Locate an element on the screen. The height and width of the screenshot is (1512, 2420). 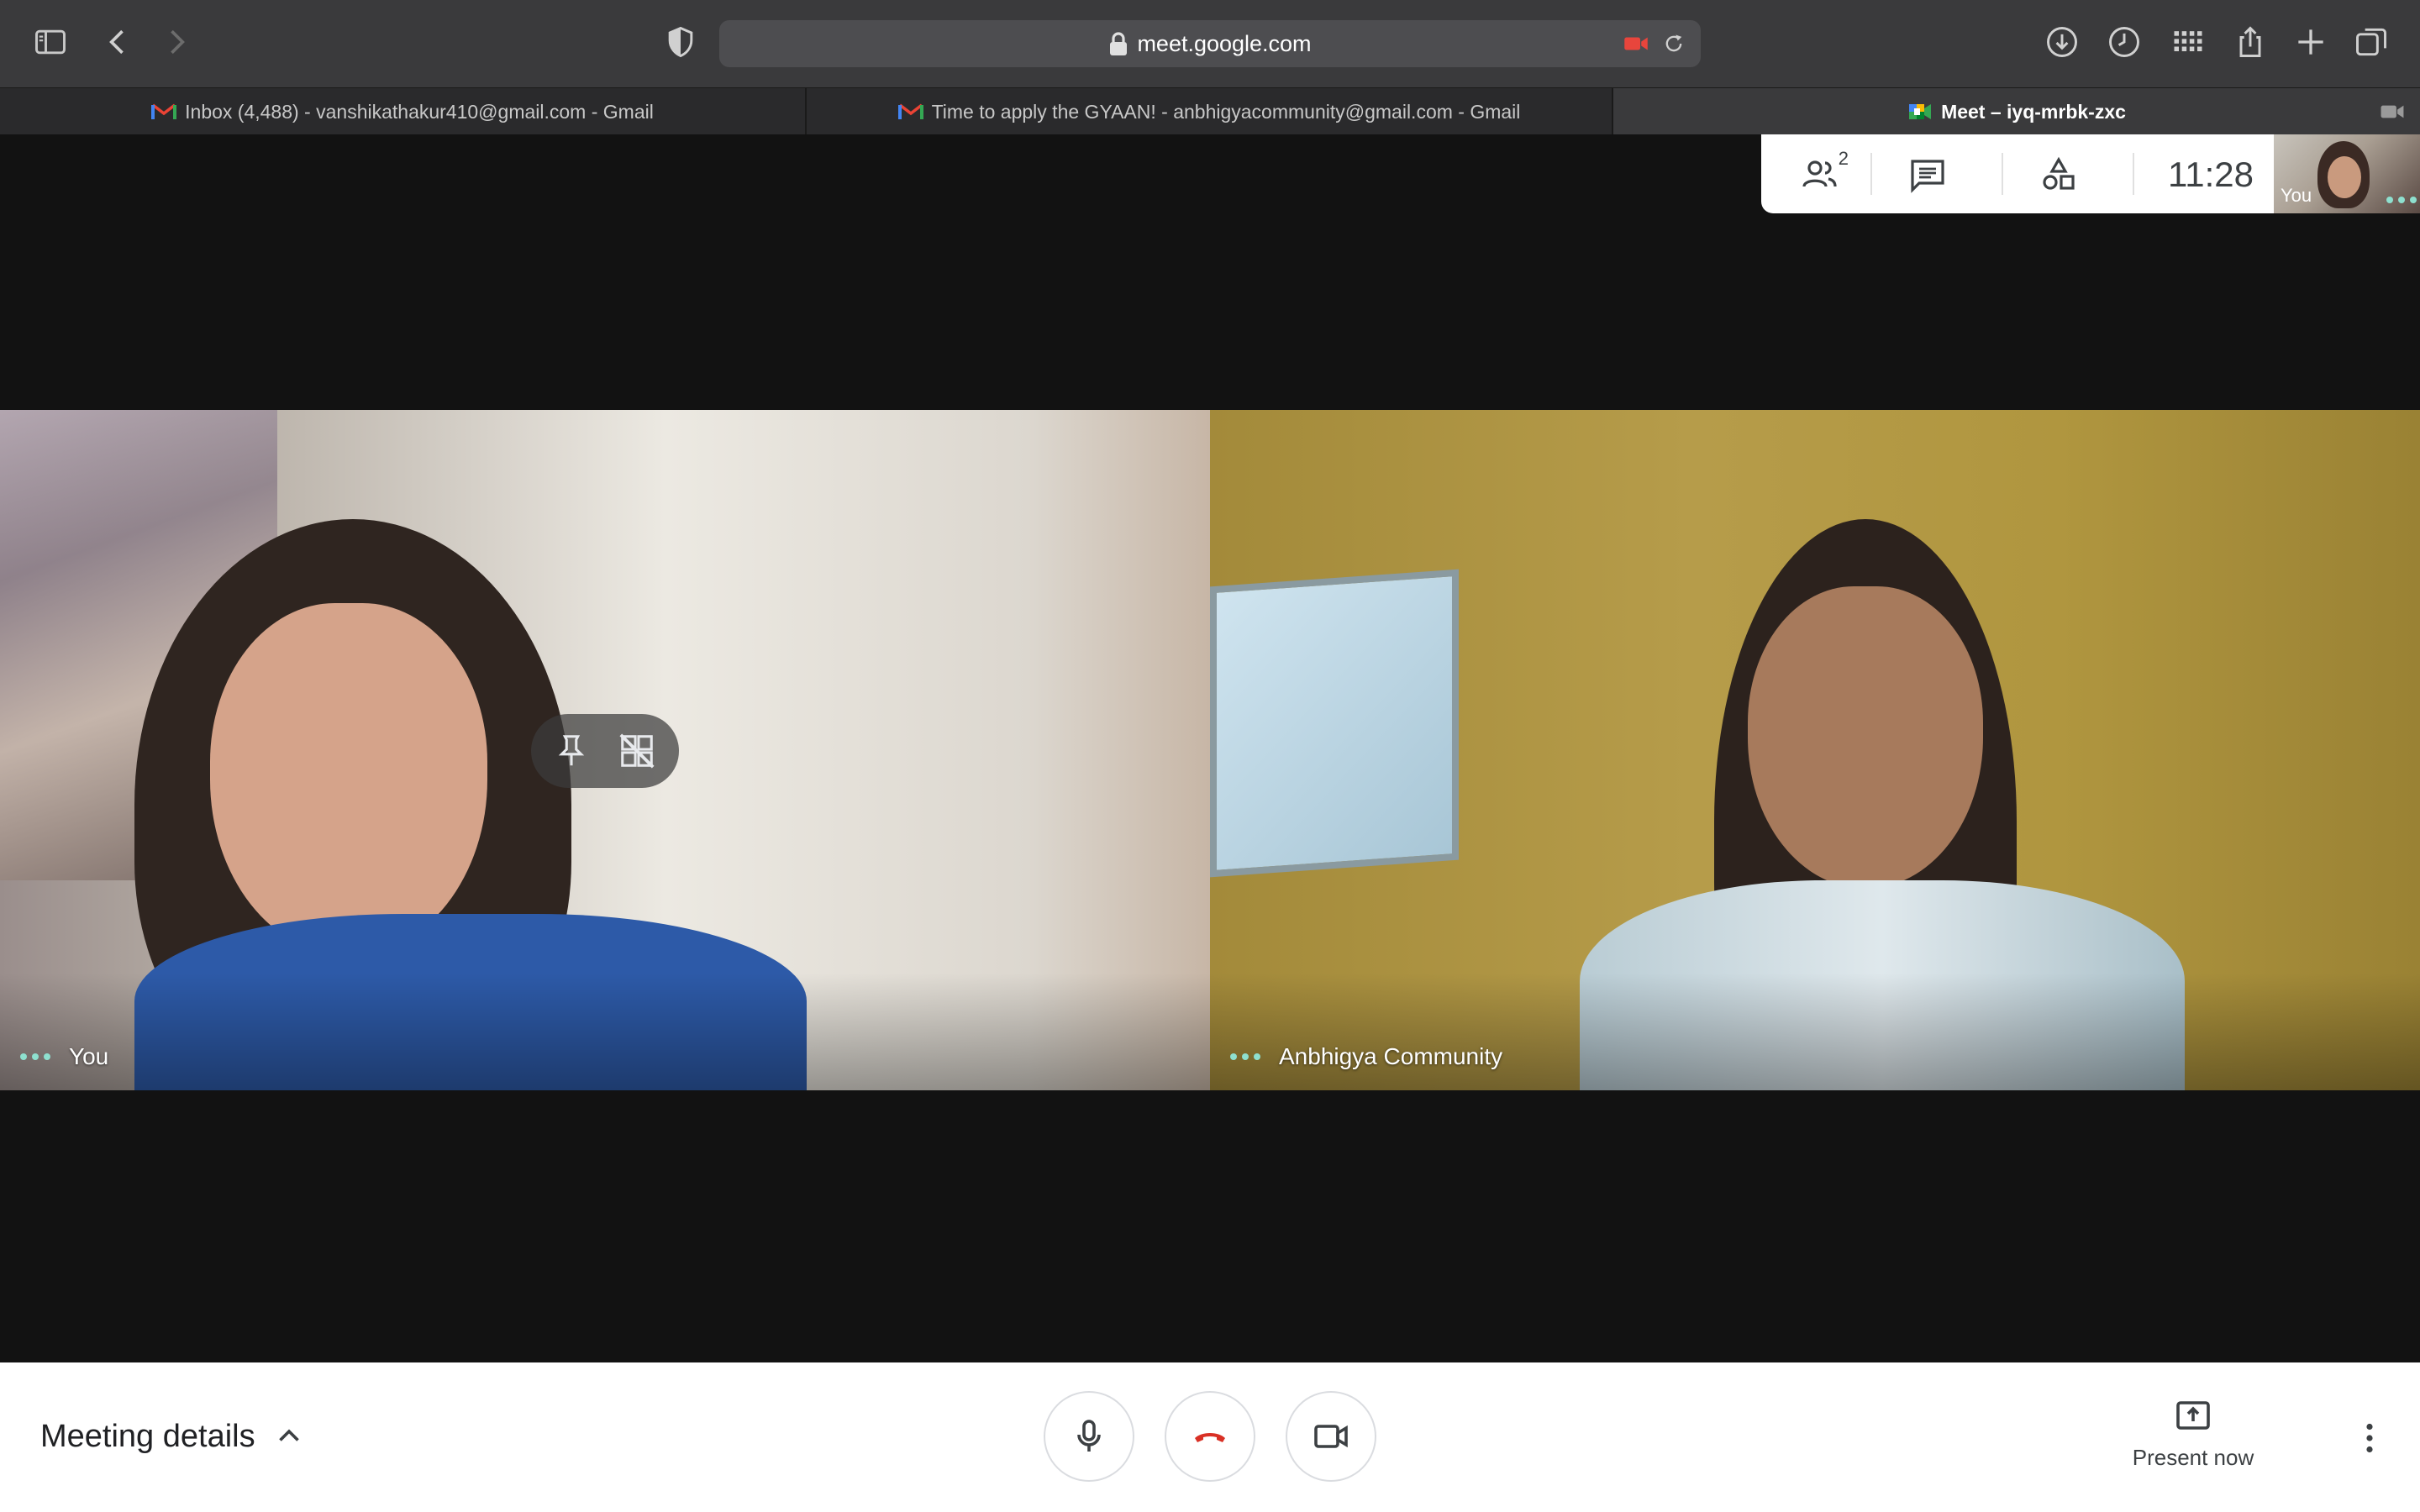
self-view-face is located at coordinates (2344, 177).